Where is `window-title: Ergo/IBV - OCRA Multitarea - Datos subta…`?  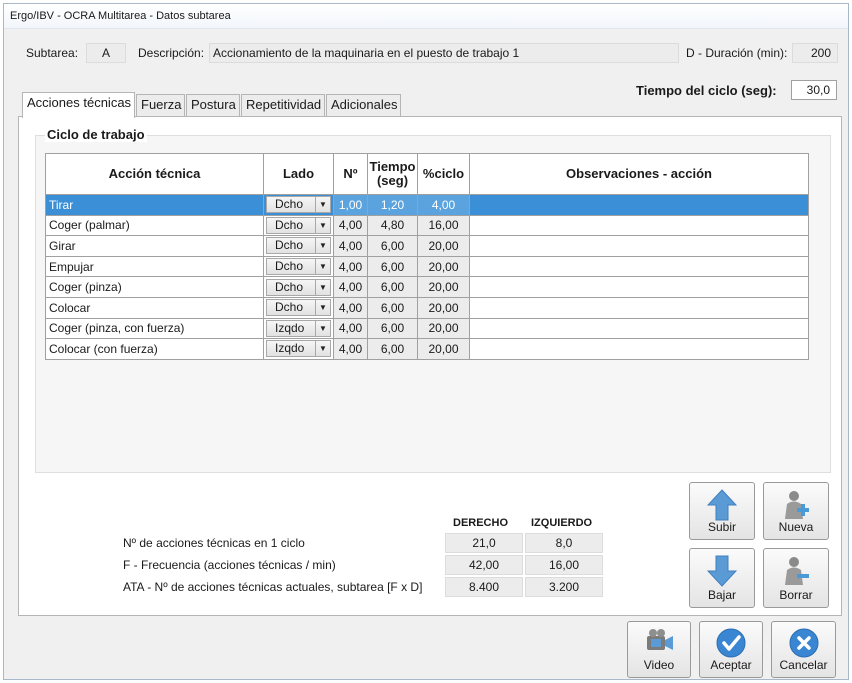 window-title: Ergo/IBV - OCRA Multitarea - Datos subta… is located at coordinates (120, 16).